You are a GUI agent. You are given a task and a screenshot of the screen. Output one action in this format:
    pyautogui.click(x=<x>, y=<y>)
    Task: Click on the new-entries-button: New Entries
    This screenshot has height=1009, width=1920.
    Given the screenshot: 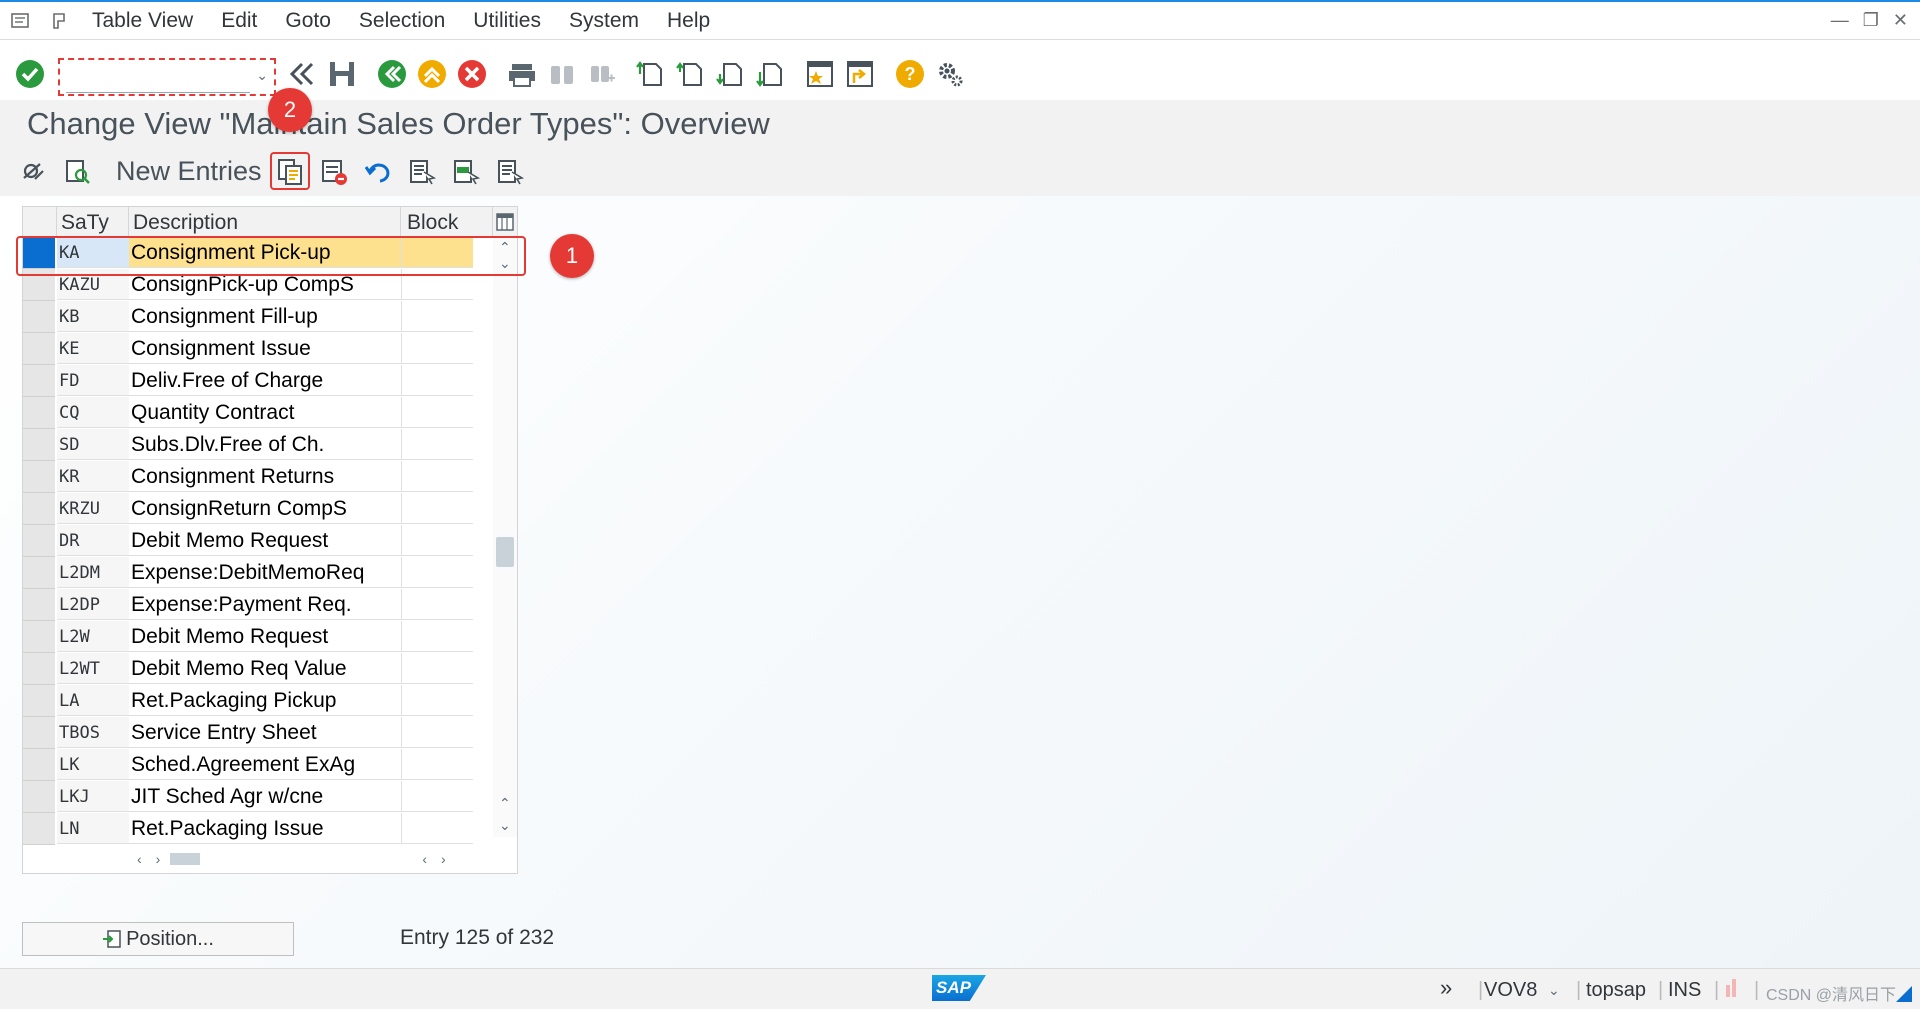 What is the action you would take?
    pyautogui.click(x=189, y=171)
    